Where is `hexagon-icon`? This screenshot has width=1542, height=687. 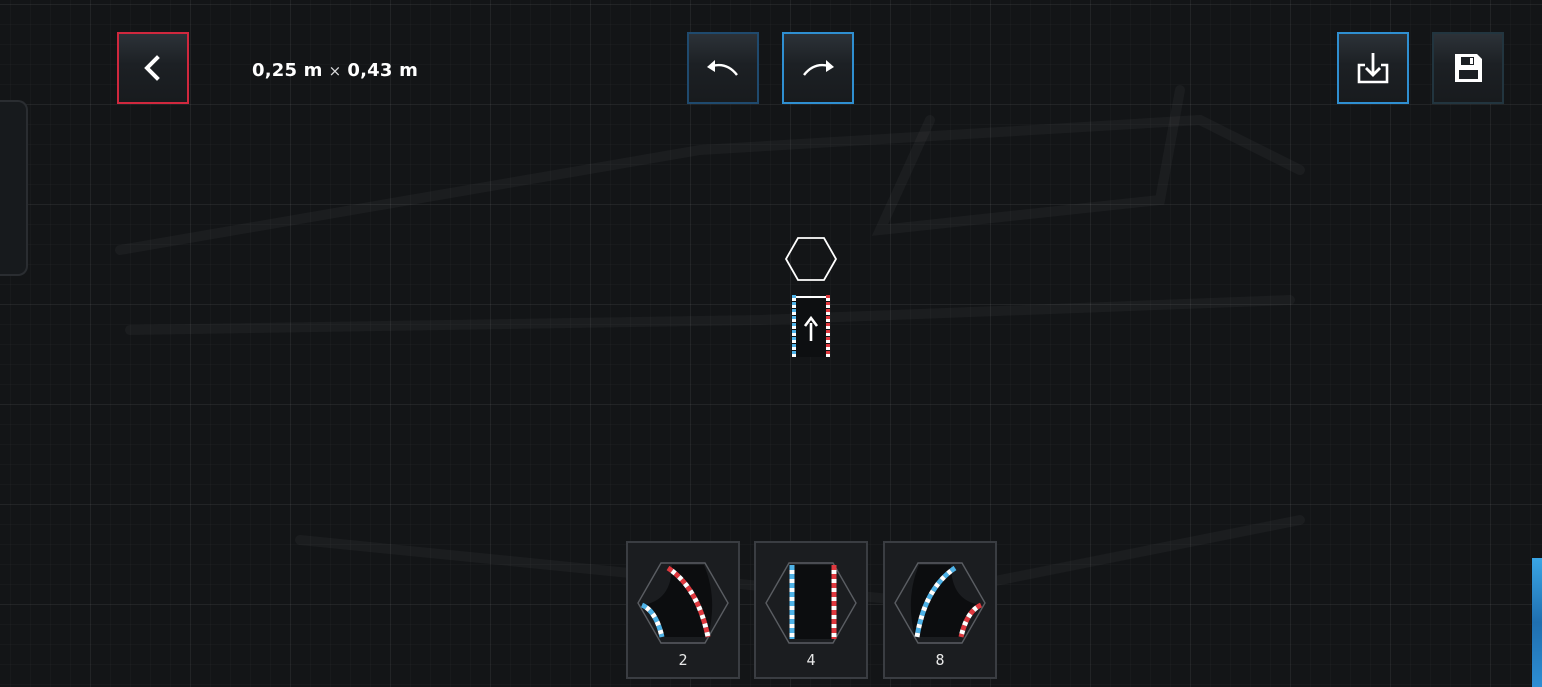 hexagon-icon is located at coordinates (811, 259).